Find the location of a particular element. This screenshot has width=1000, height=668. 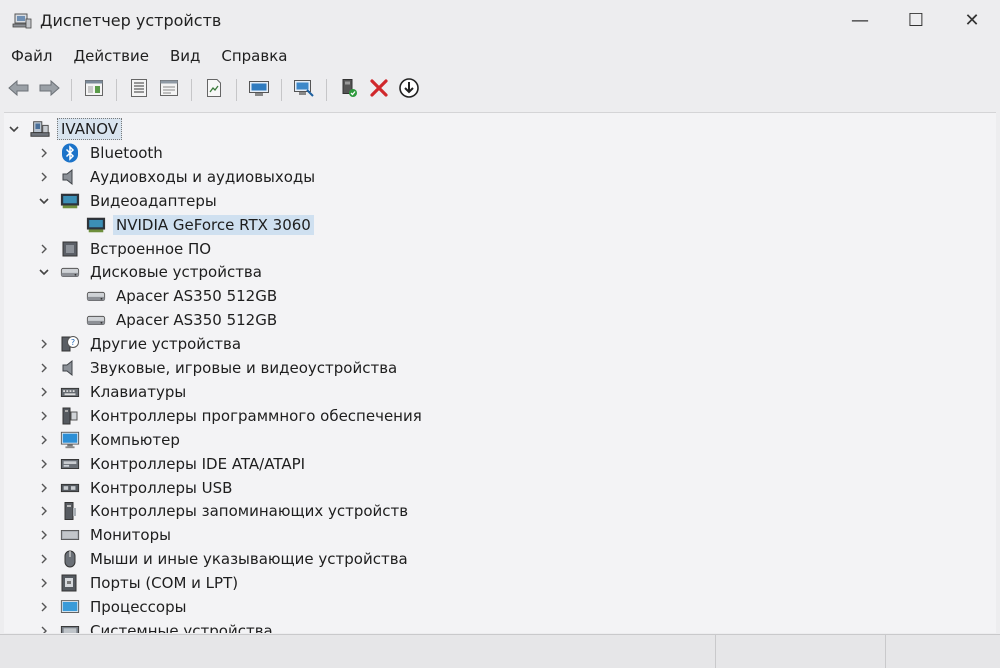

minimize-button: — is located at coordinates (860, 20).